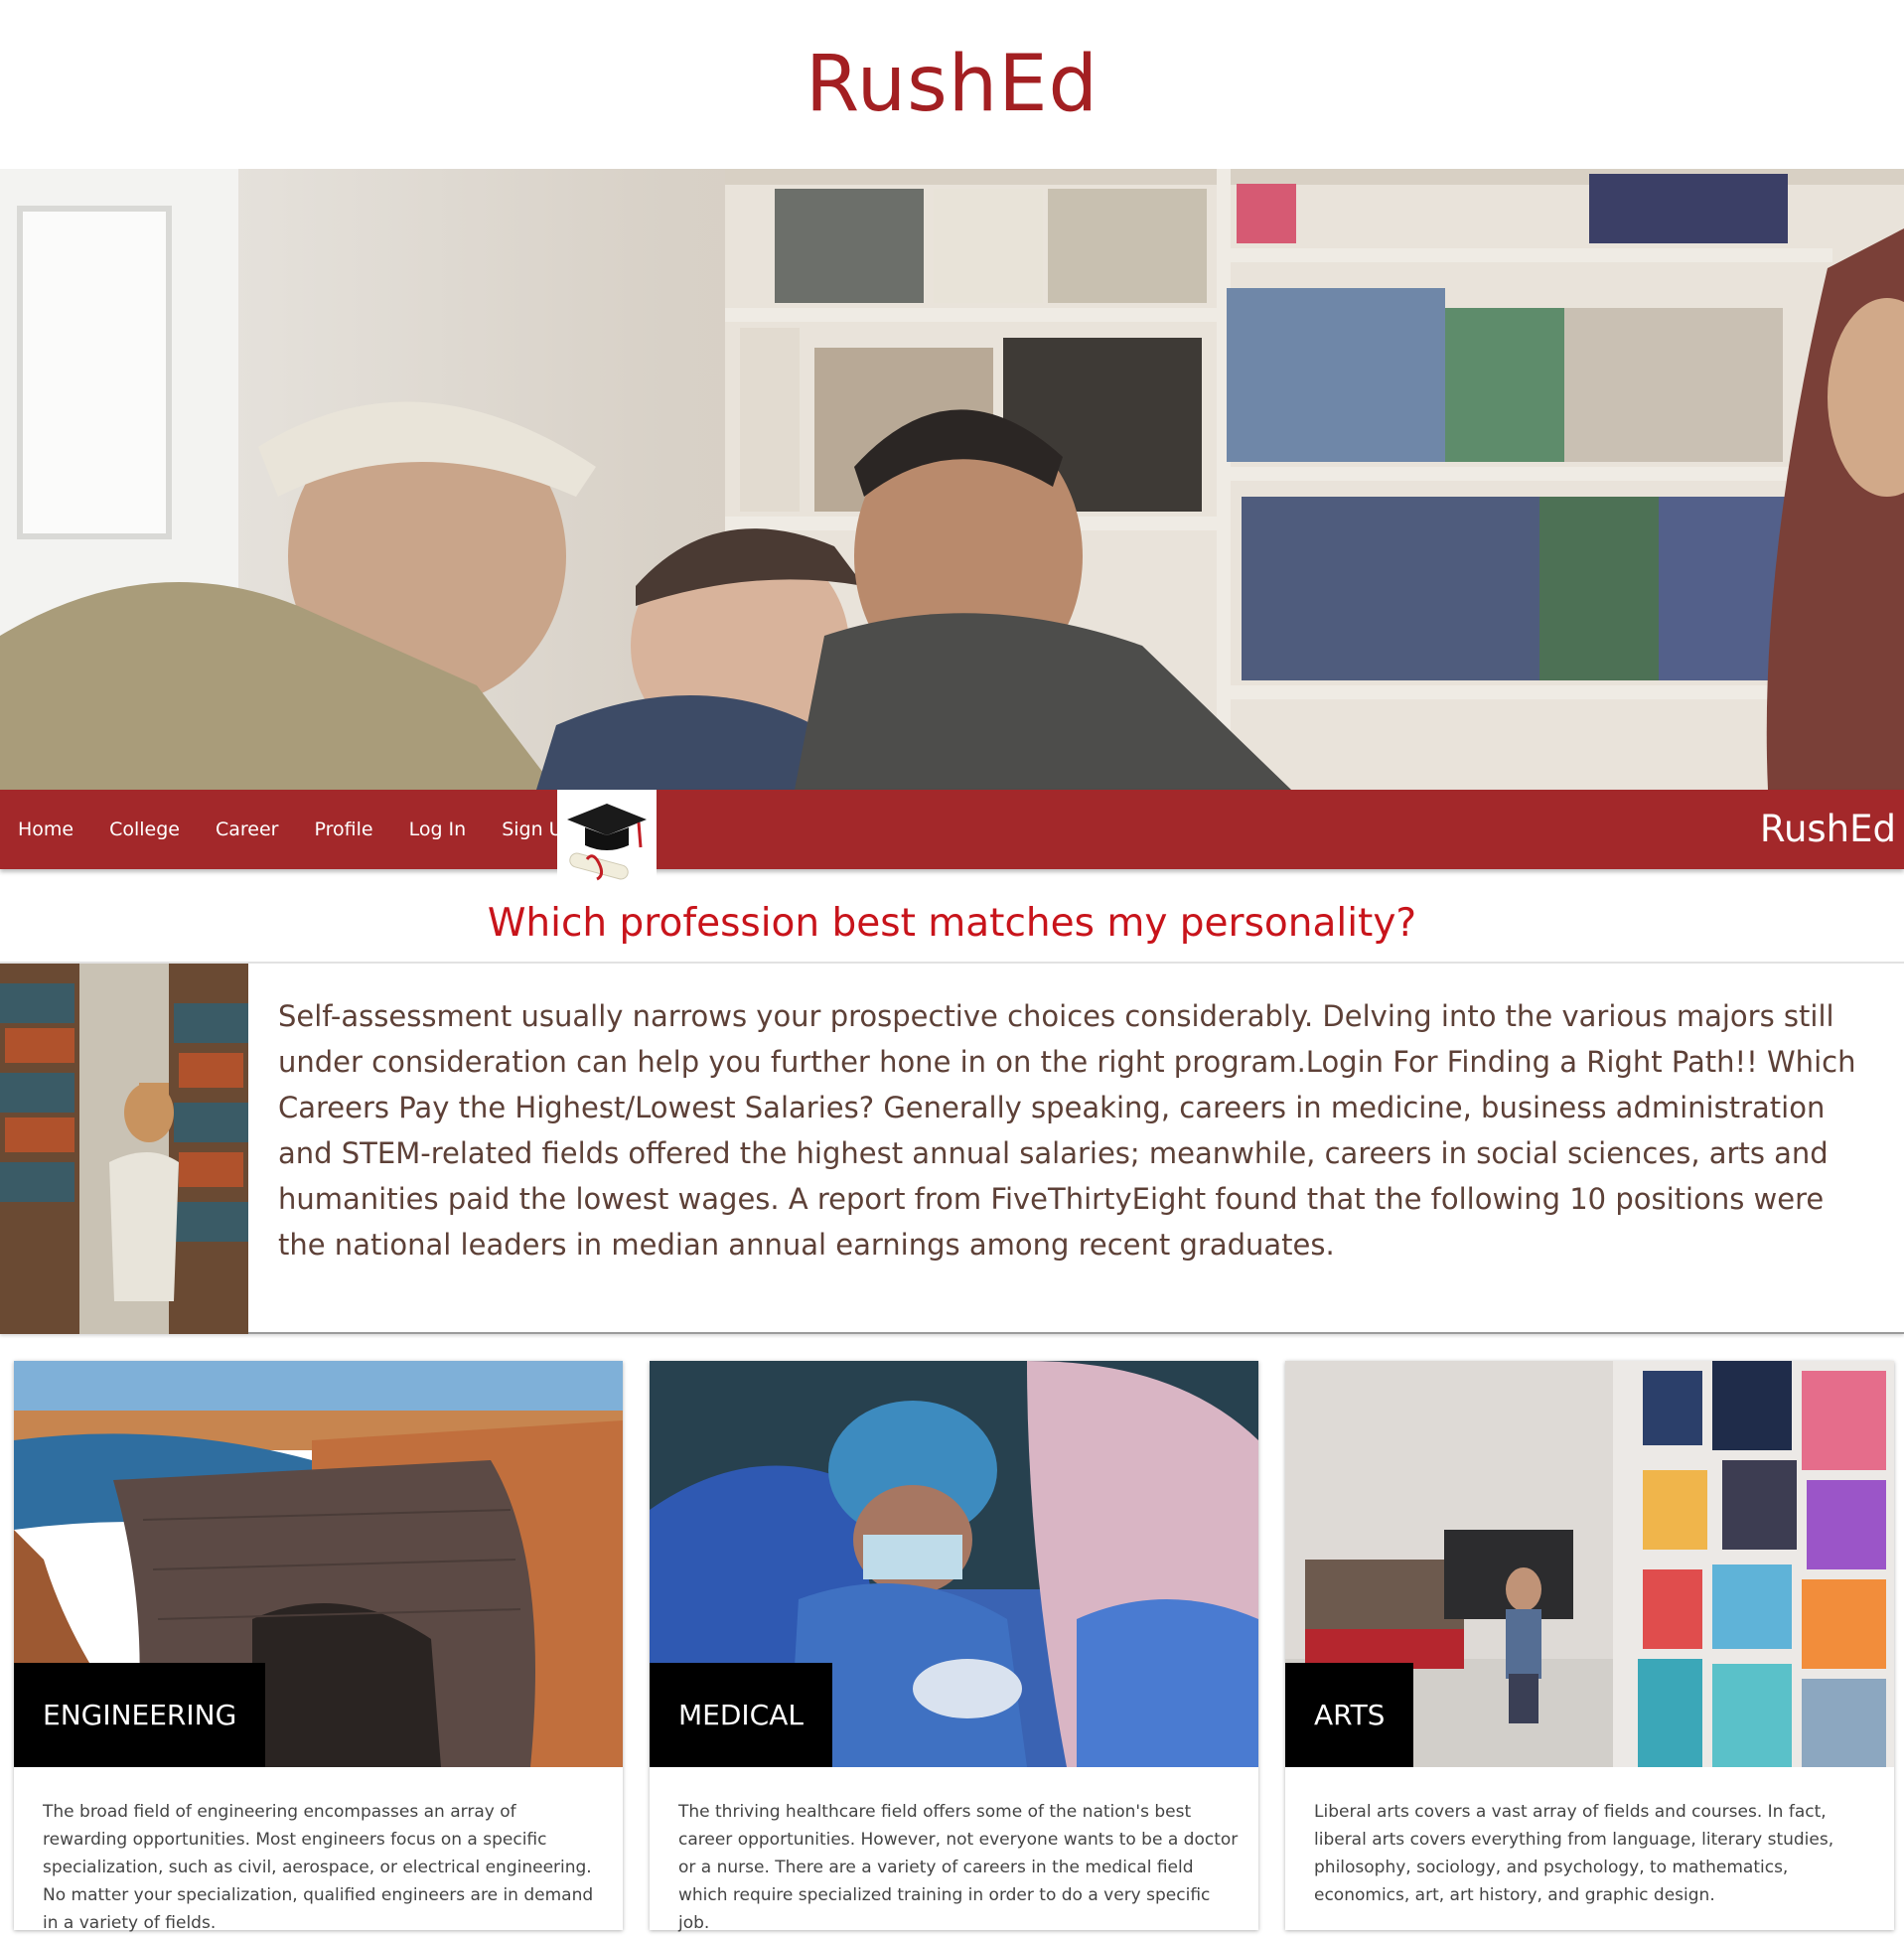 The width and height of the screenshot is (1904, 1937). Describe the element at coordinates (741, 1715) in the screenshot. I see `card-title-medical: MEDICAL` at that location.